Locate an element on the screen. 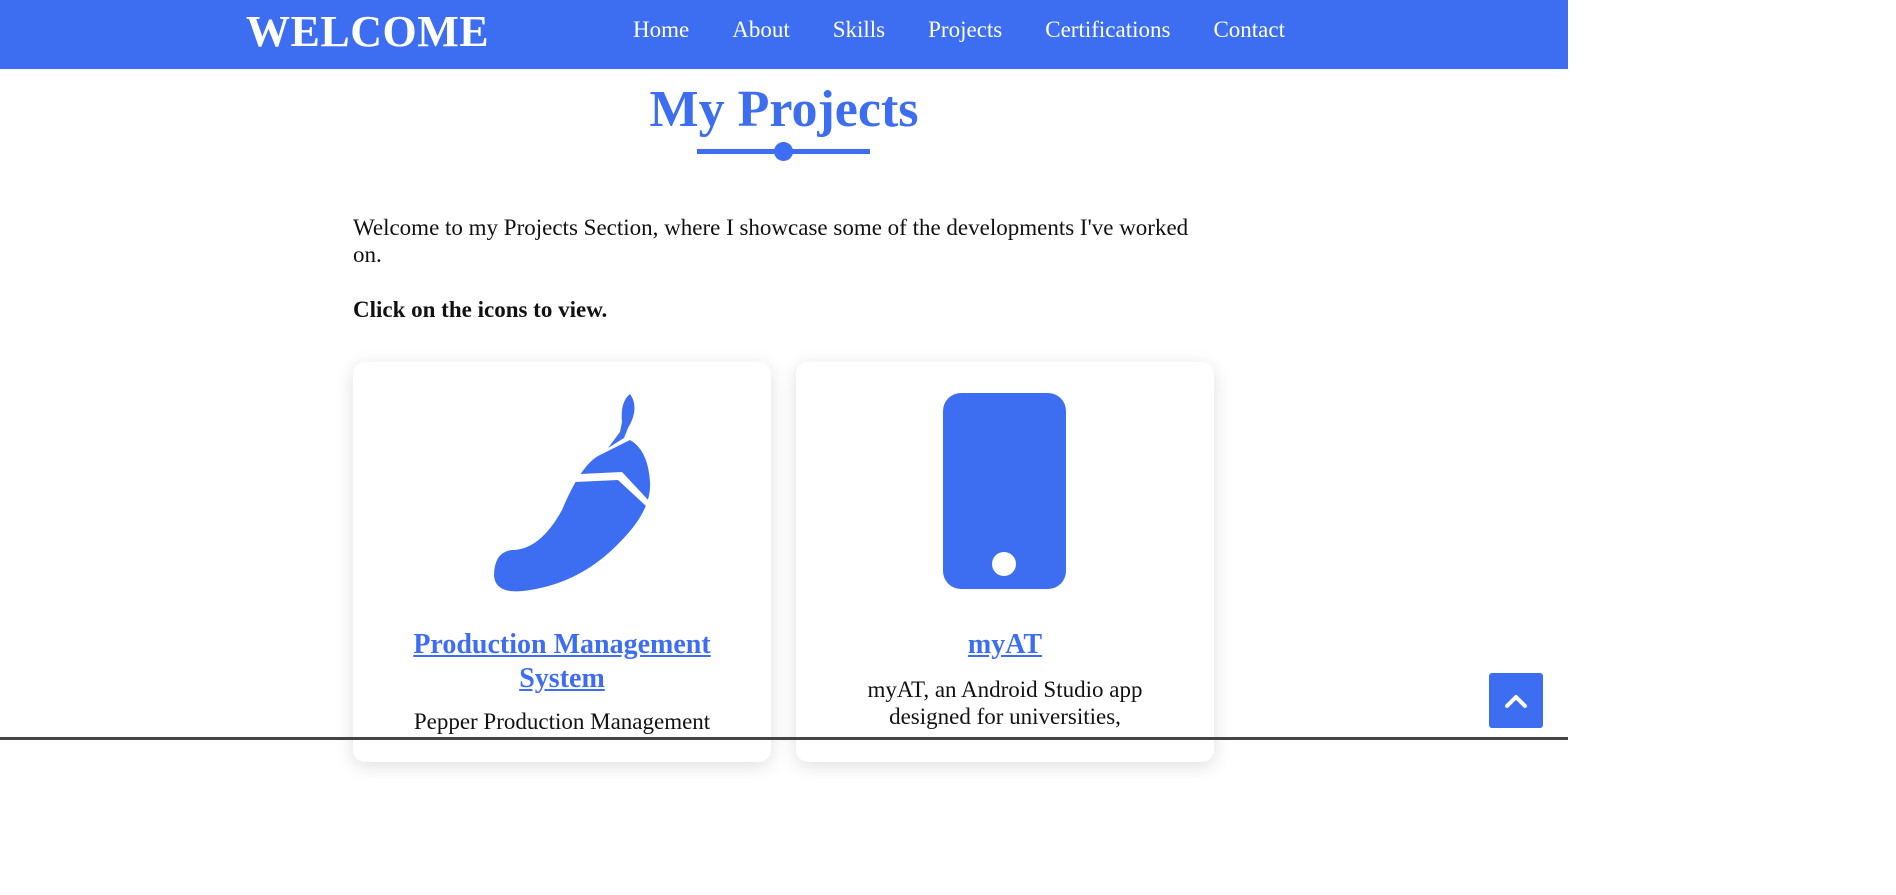 The width and height of the screenshot is (1896, 895). nav-link-projects: Projects is located at coordinates (965, 30).